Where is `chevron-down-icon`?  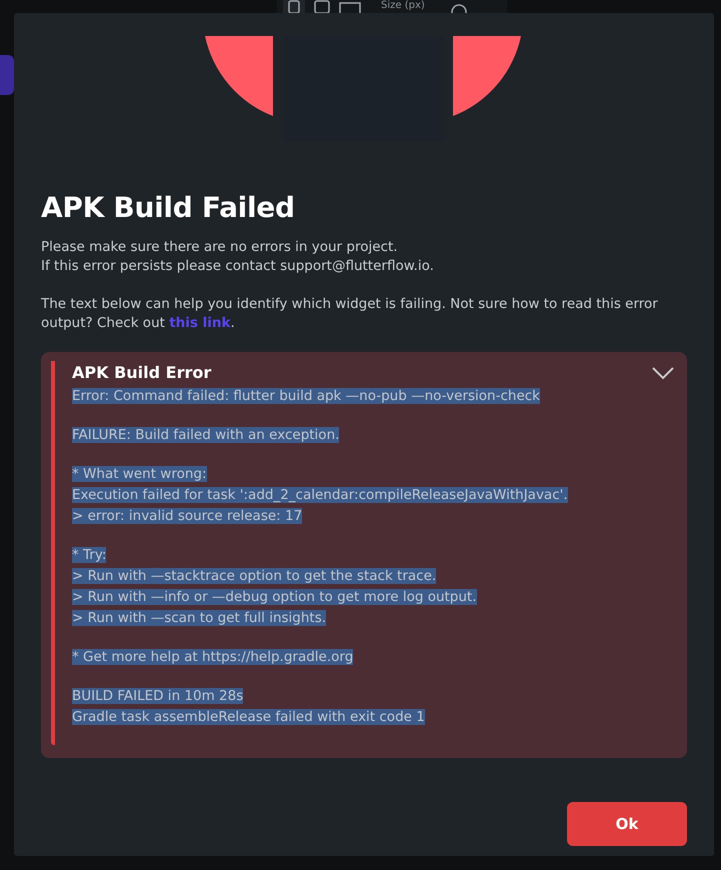
chevron-down-icon is located at coordinates (663, 373).